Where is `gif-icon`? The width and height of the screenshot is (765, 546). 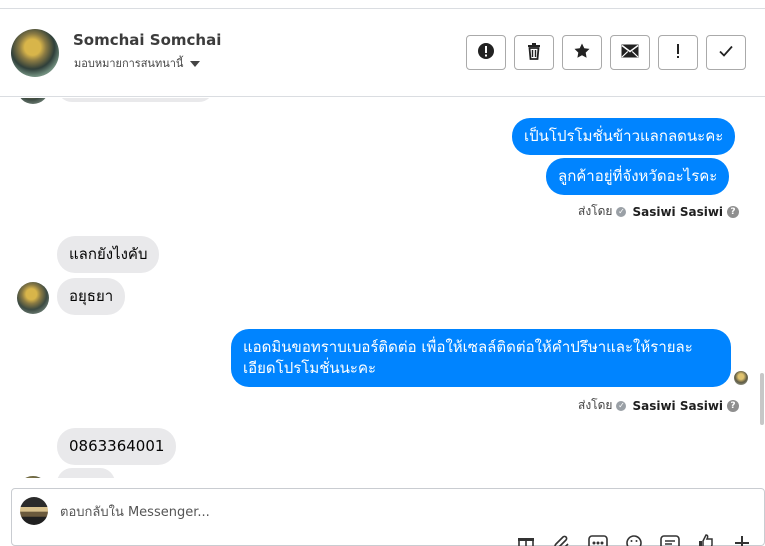
gif-icon is located at coordinates (598, 540).